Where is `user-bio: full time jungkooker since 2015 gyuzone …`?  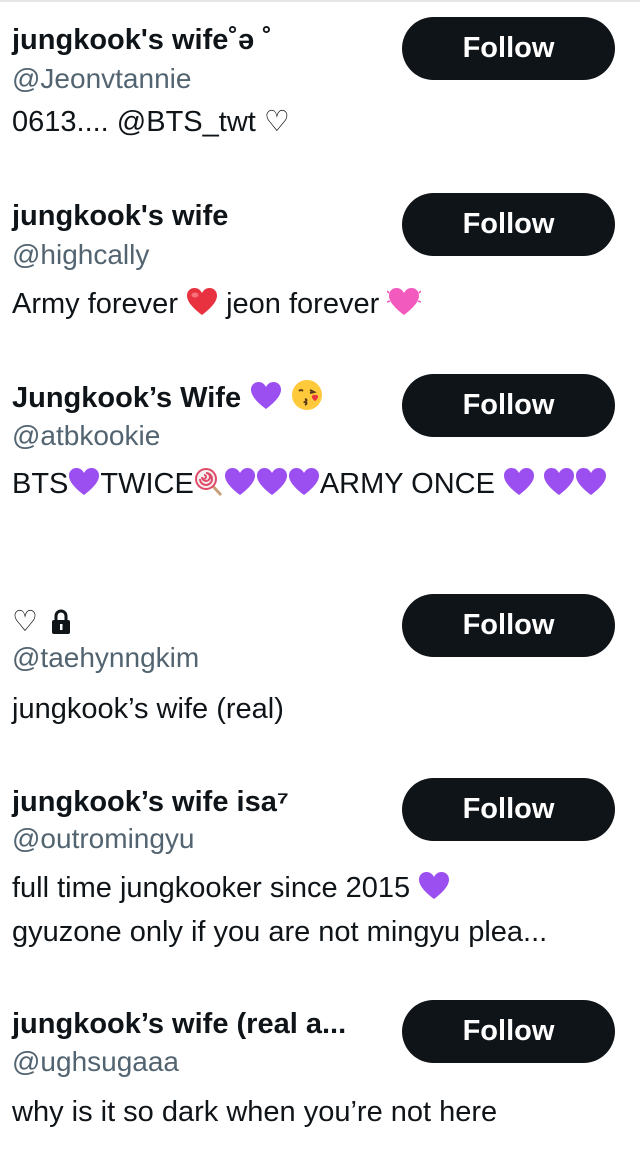
user-bio: full time jungkooker since 2015 gyuzone … is located at coordinates (312, 910).